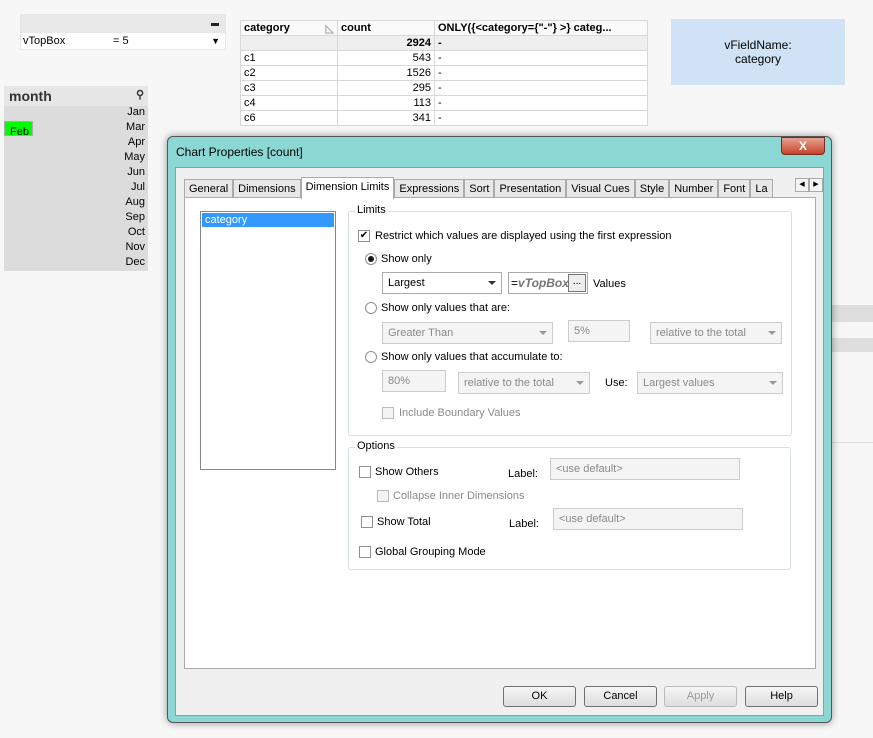 Image resolution: width=873 pixels, height=738 pixels. I want to click on tab-la: La, so click(761, 188).